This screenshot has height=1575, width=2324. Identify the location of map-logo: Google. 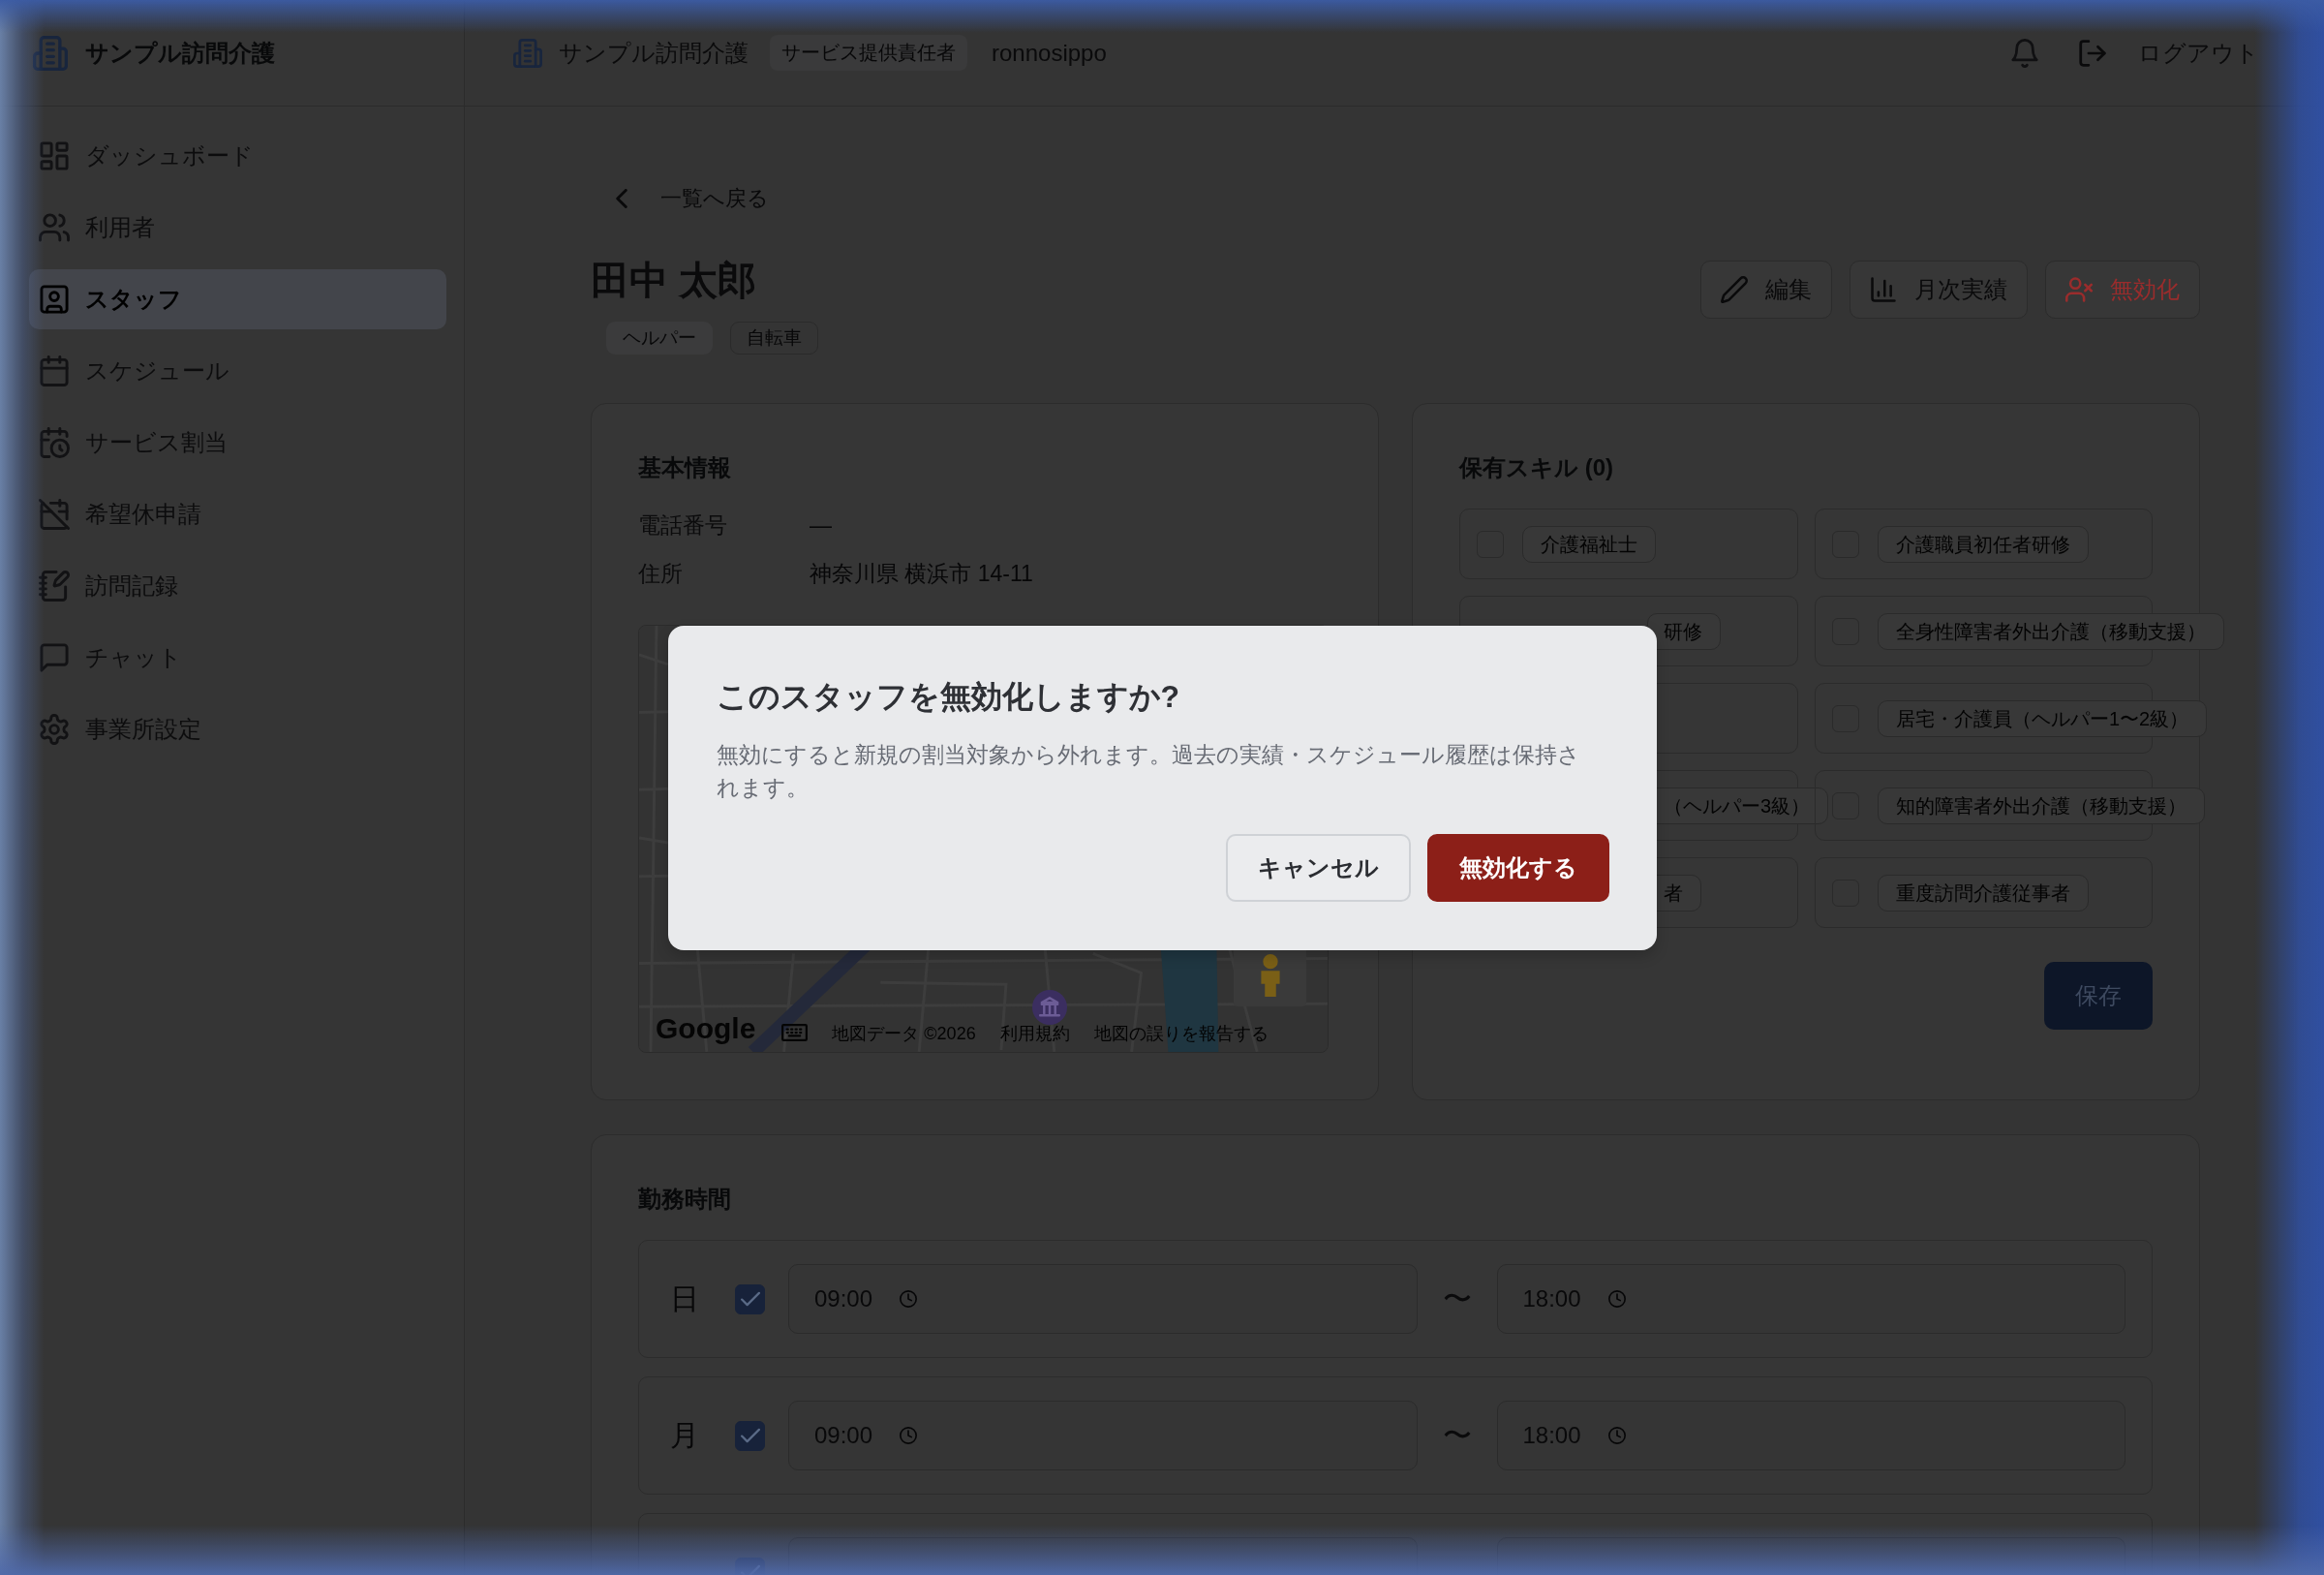
(706, 1028).